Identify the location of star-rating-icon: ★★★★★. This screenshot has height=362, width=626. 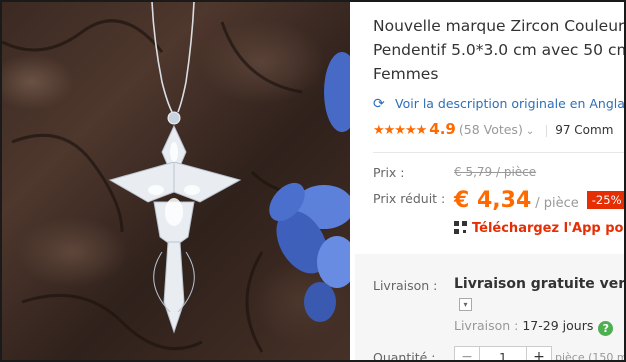
(400, 130).